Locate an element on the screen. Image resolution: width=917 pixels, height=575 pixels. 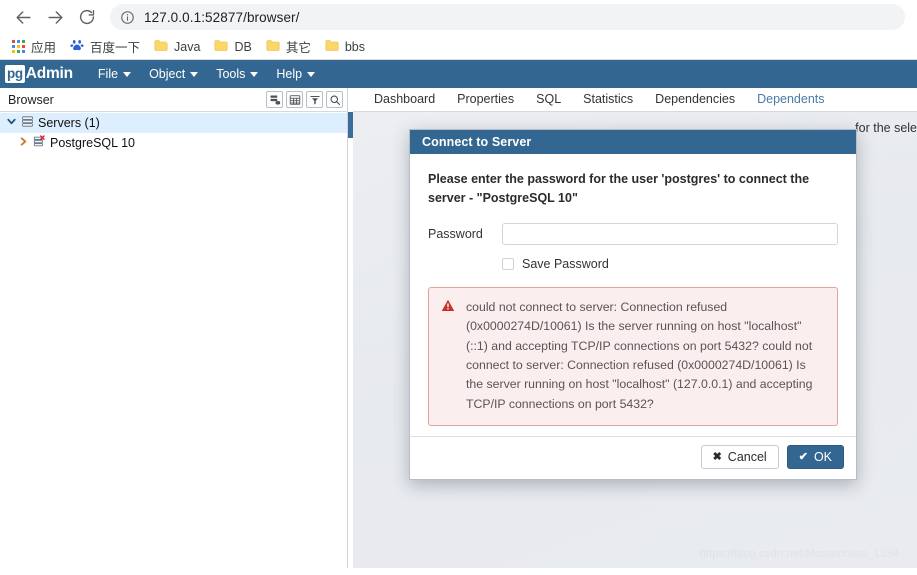
ok-button: ✔ OK is located at coordinates (815, 457).